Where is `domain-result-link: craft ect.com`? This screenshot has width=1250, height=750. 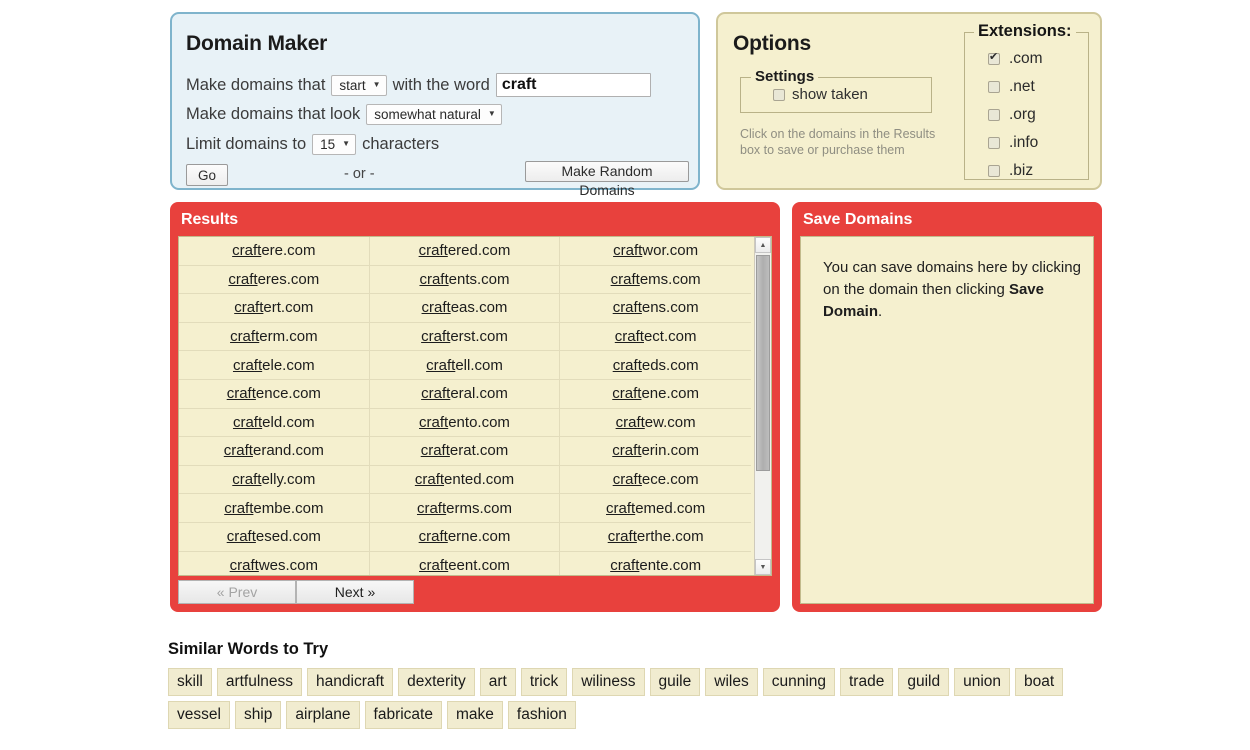 domain-result-link: craft ect.com is located at coordinates (655, 337).